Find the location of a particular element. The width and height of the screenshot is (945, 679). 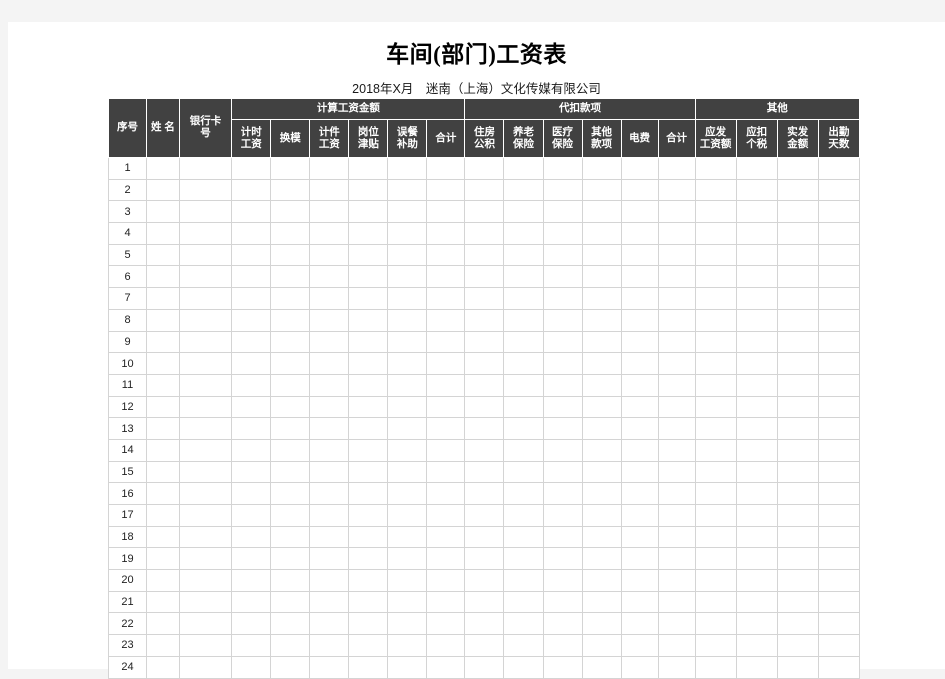

row-index-cell: 8 is located at coordinates (127, 320).